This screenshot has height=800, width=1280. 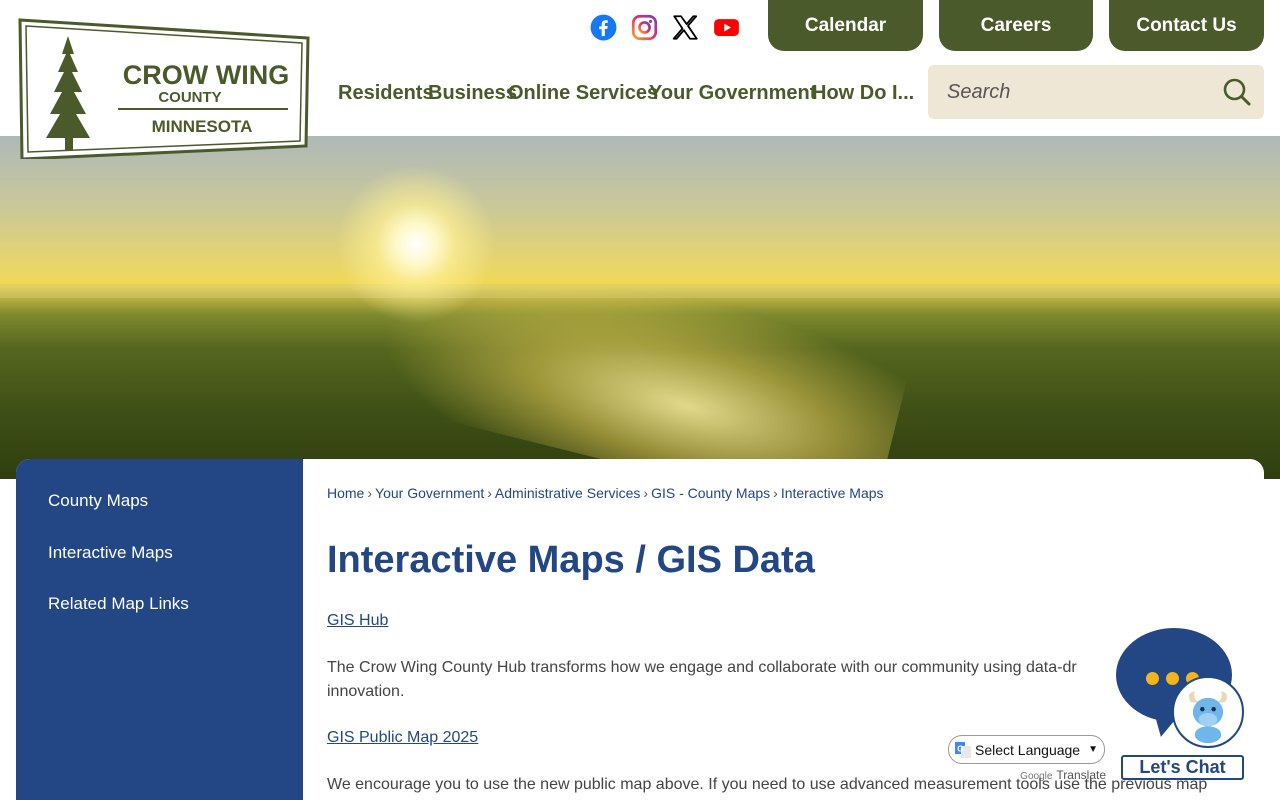 I want to click on top-button-bar: Calendar Careers Contact Us, so click(x=1016, y=25).